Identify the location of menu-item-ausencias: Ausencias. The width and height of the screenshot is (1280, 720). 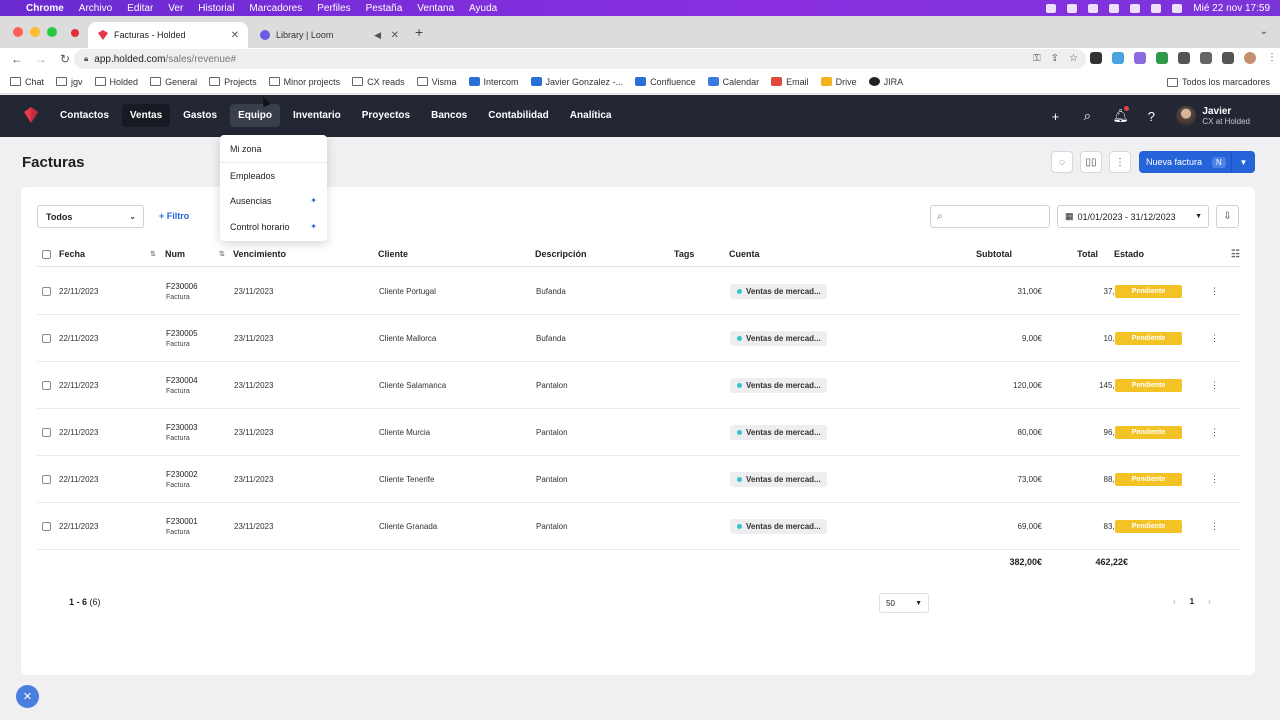
(251, 201).